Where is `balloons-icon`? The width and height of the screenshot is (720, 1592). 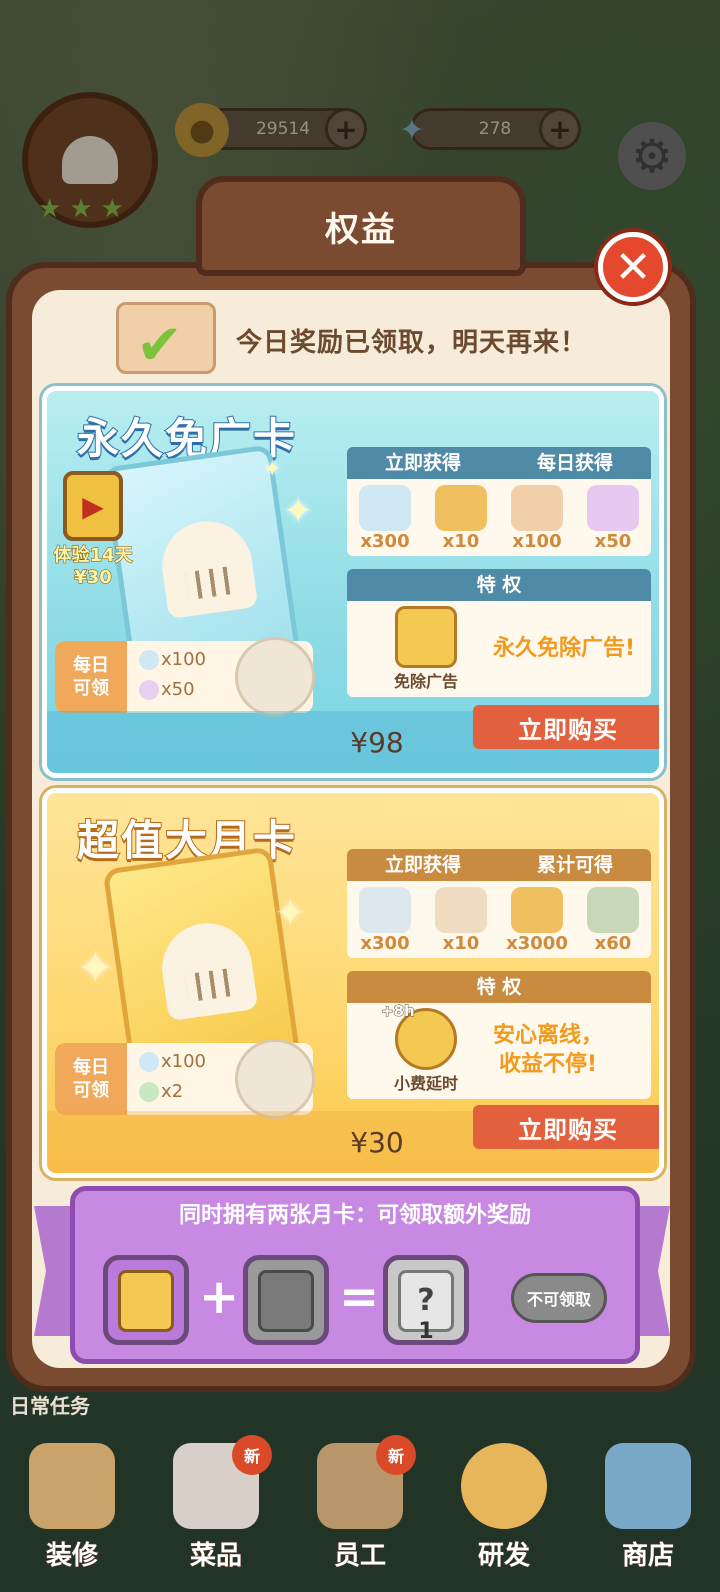 balloons-icon is located at coordinates (613, 508).